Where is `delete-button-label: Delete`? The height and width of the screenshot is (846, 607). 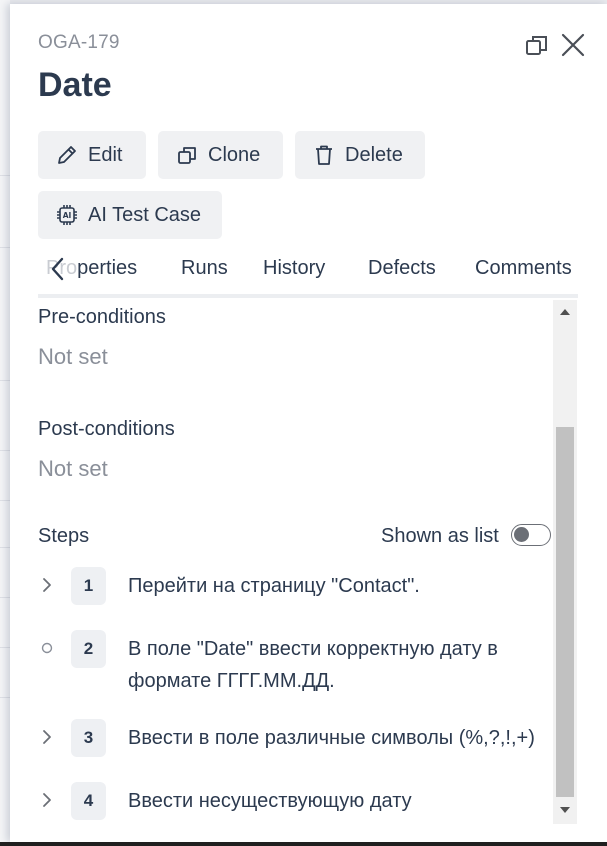 delete-button-label: Delete is located at coordinates (374, 154).